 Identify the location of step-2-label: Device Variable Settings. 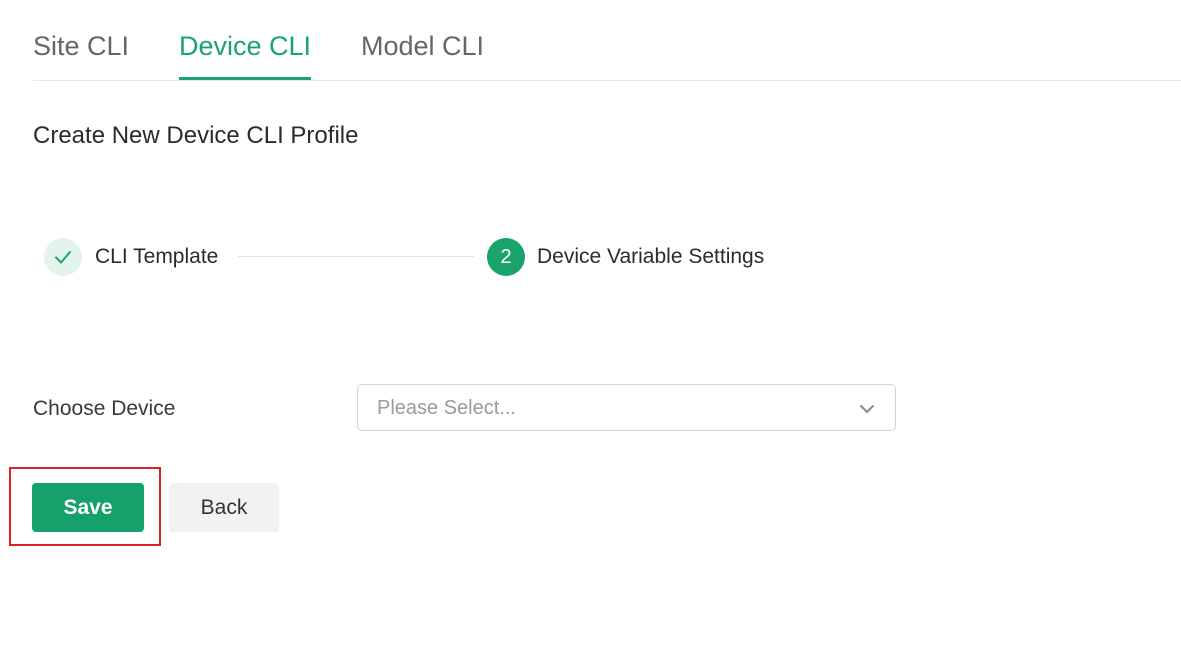
(651, 256).